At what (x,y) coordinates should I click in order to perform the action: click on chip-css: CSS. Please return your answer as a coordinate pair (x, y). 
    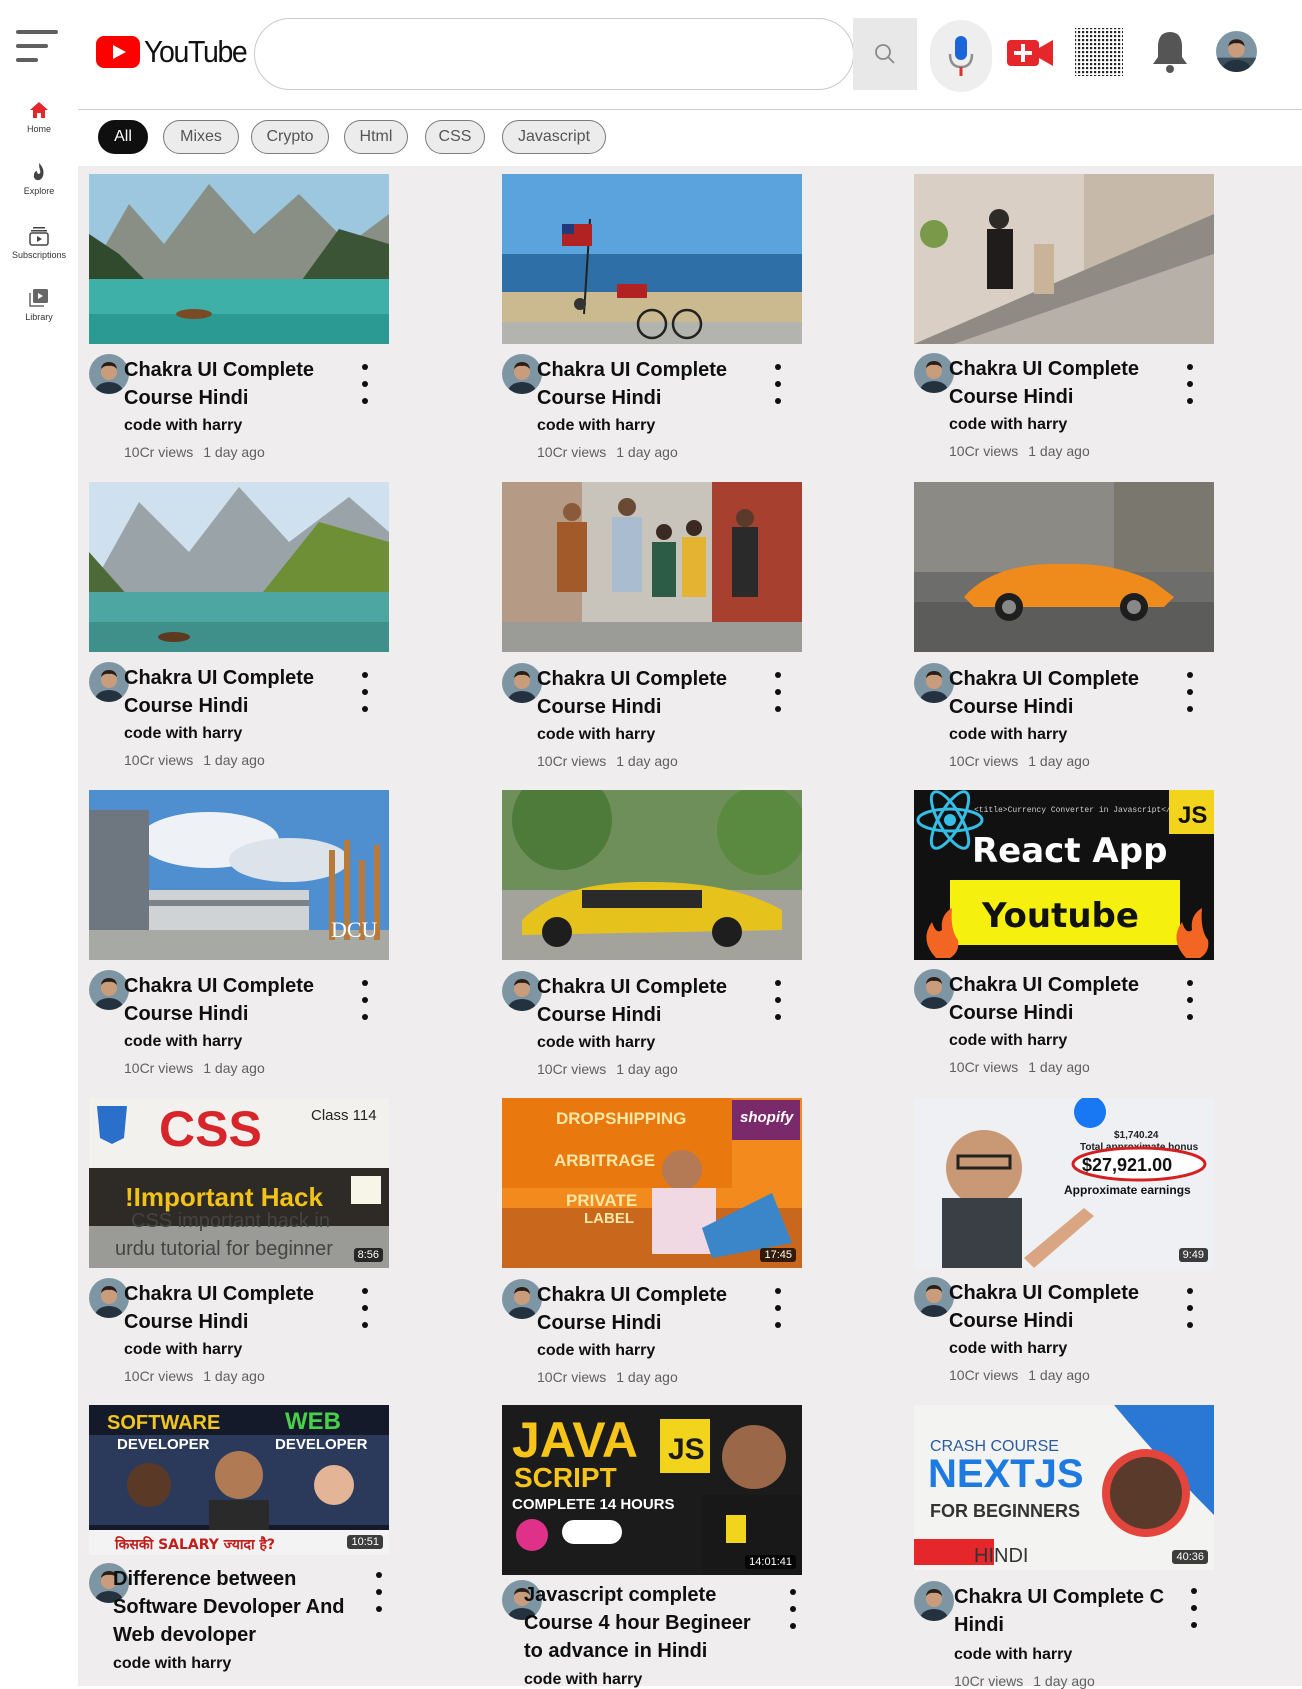
    Looking at the image, I should click on (455, 137).